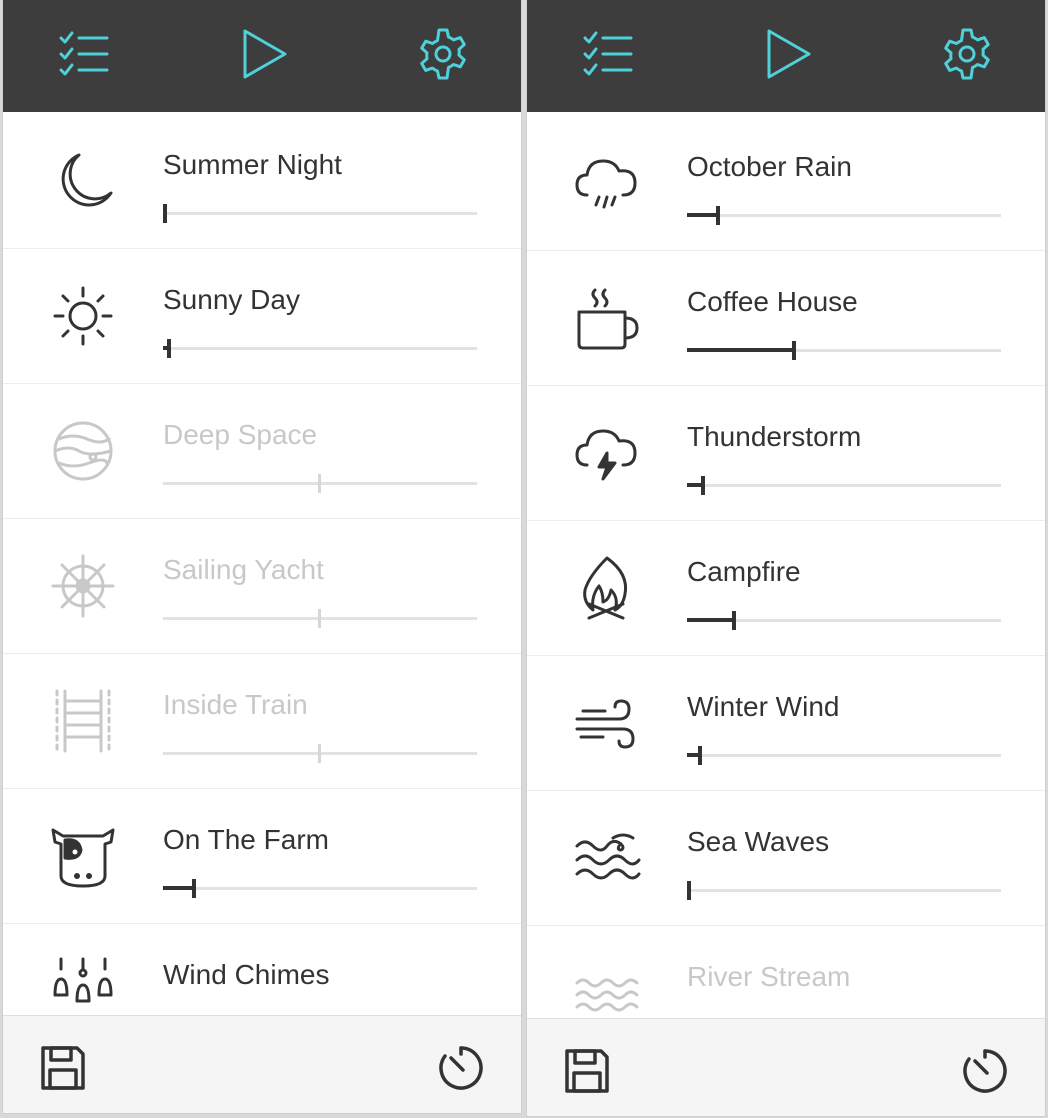 The width and height of the screenshot is (1048, 1118). What do you see at coordinates (606, 455) in the screenshot?
I see `thunder-cloud-icon` at bounding box center [606, 455].